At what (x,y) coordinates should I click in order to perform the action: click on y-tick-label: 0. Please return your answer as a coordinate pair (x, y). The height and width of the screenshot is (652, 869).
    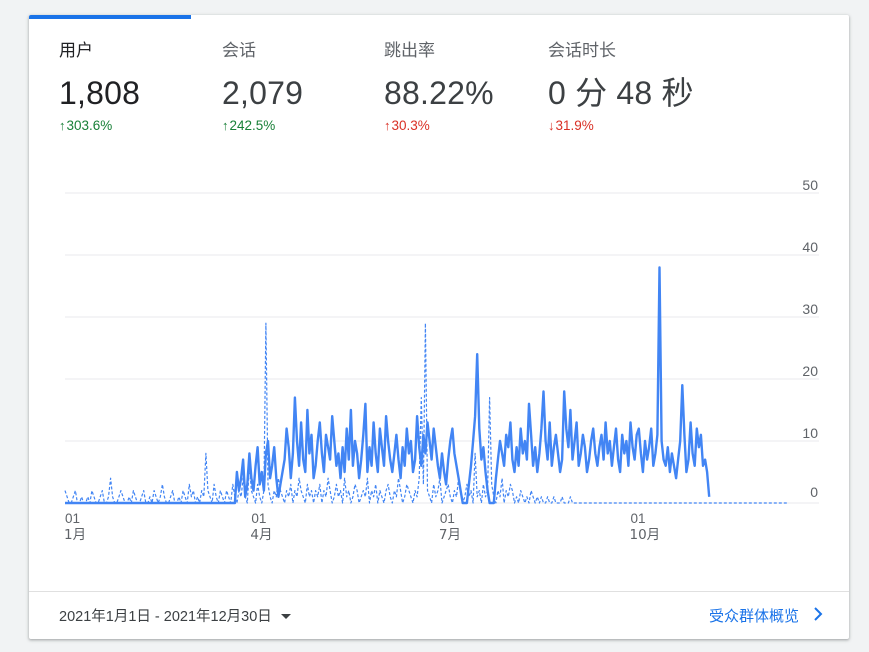
    Looking at the image, I should click on (814, 492).